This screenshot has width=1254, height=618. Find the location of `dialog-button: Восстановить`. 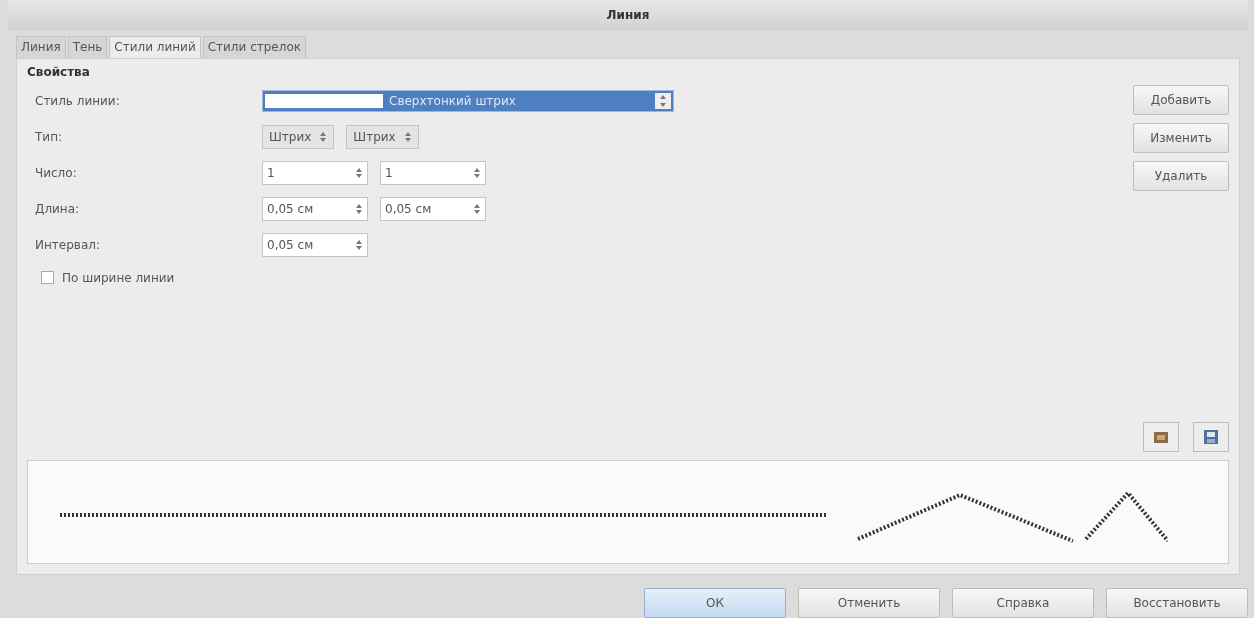

dialog-button: Восстановить is located at coordinates (1177, 603).